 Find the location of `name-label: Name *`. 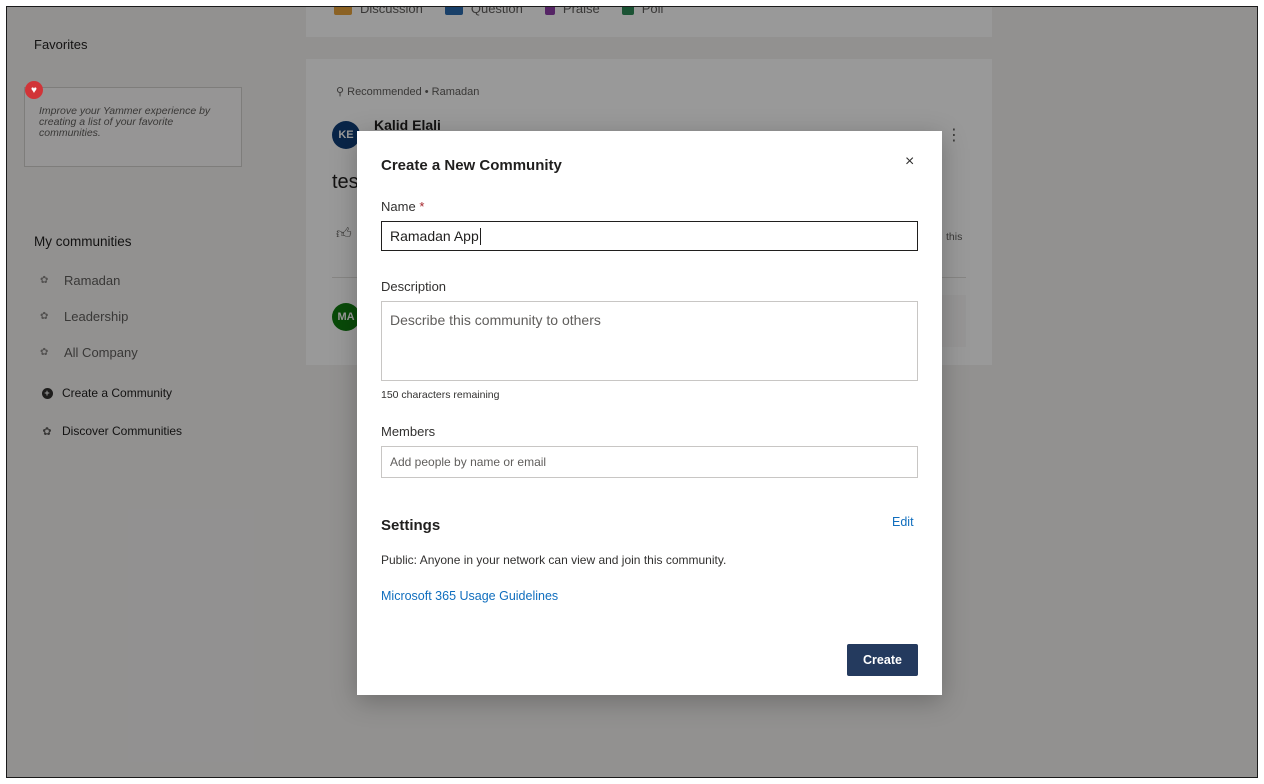

name-label: Name * is located at coordinates (403, 206).